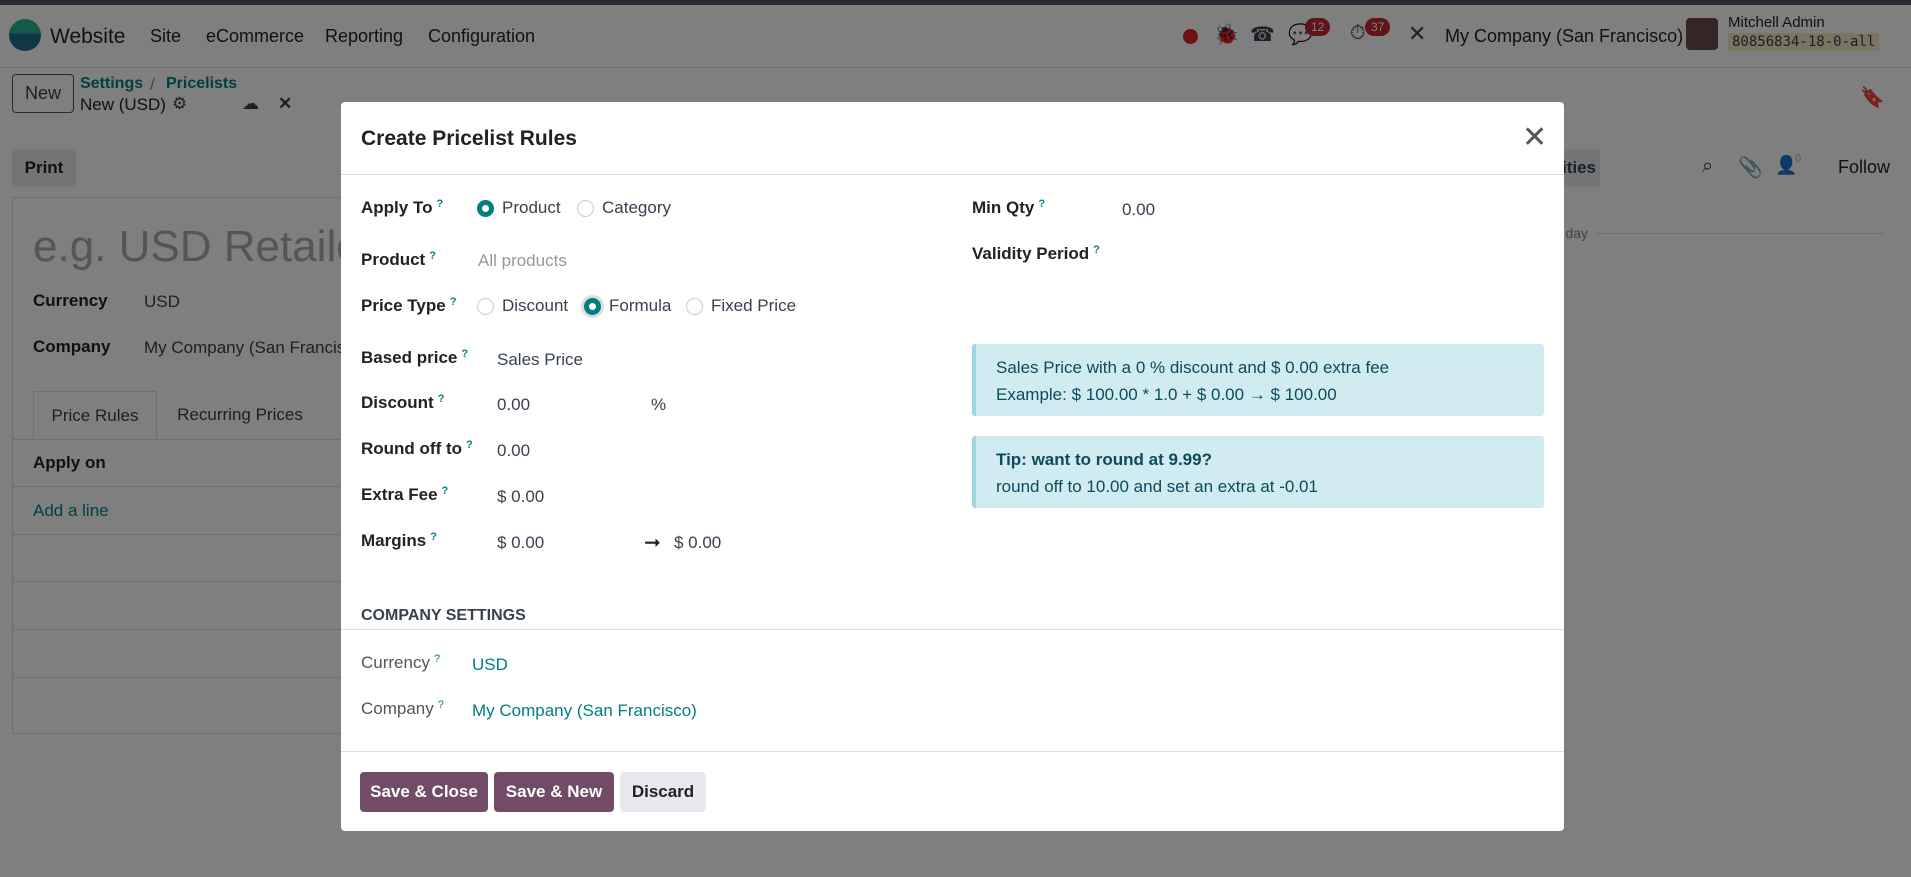 This screenshot has width=1911, height=877. Describe the element at coordinates (513, 405) in the screenshot. I see `discount-input: 0.00` at that location.